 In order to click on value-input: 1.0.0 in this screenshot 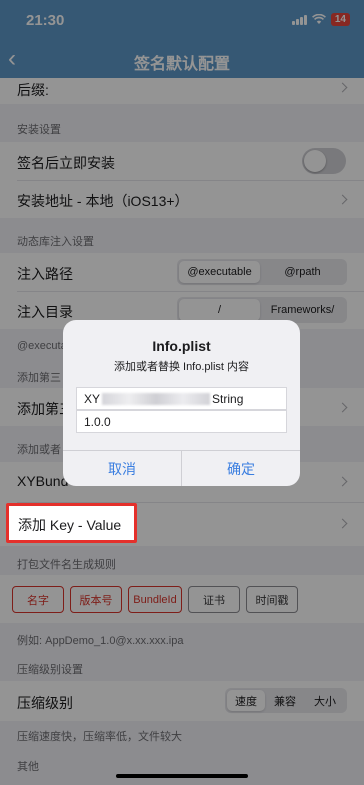, I will do `click(181, 421)`.